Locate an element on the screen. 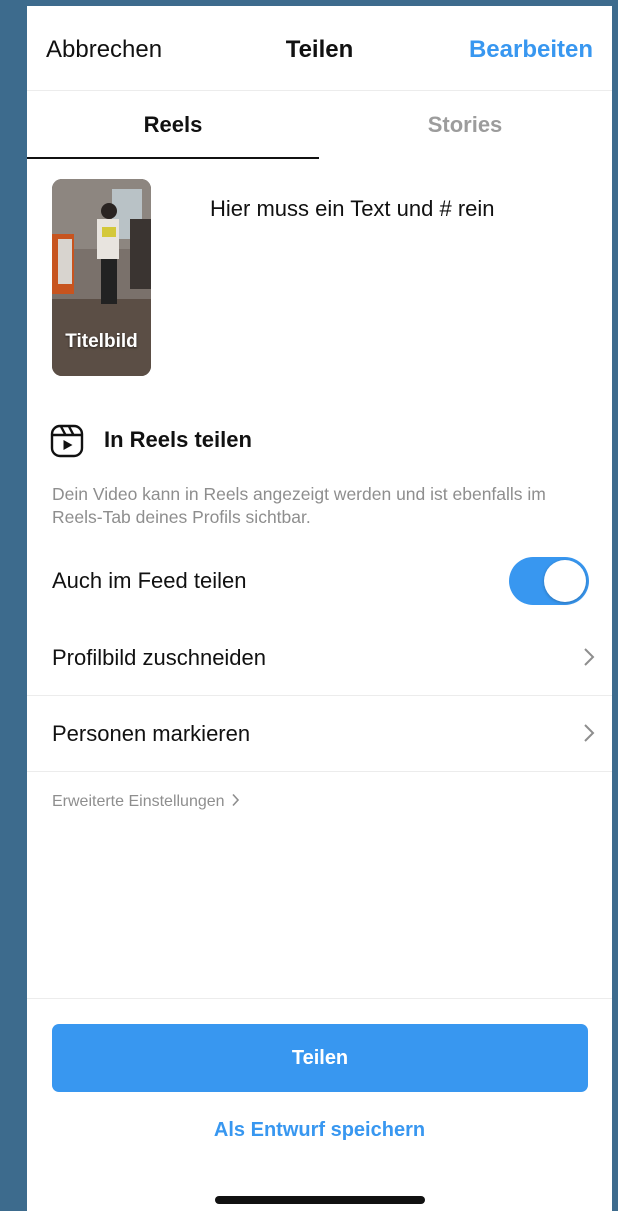  reels-section-title: In Reels teilen is located at coordinates (178, 439).